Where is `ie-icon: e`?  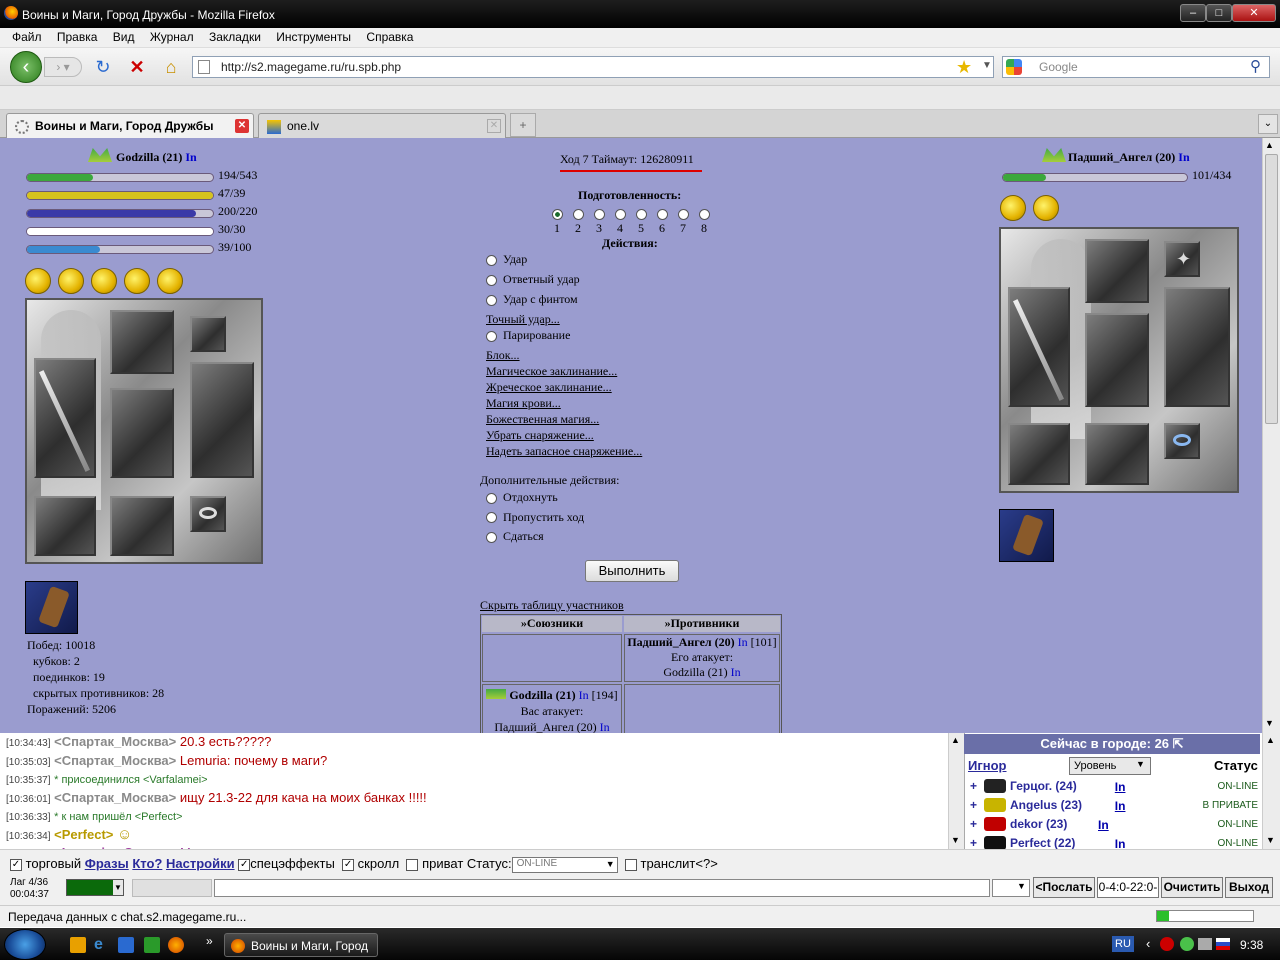
ie-icon: e is located at coordinates (98, 945).